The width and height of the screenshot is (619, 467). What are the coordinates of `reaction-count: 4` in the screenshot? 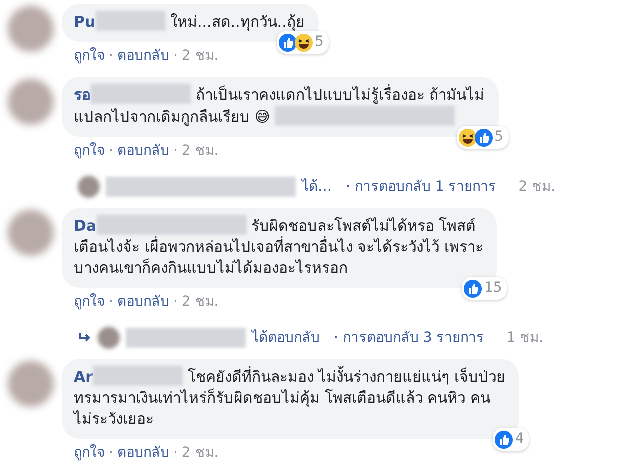 It's located at (519, 439).